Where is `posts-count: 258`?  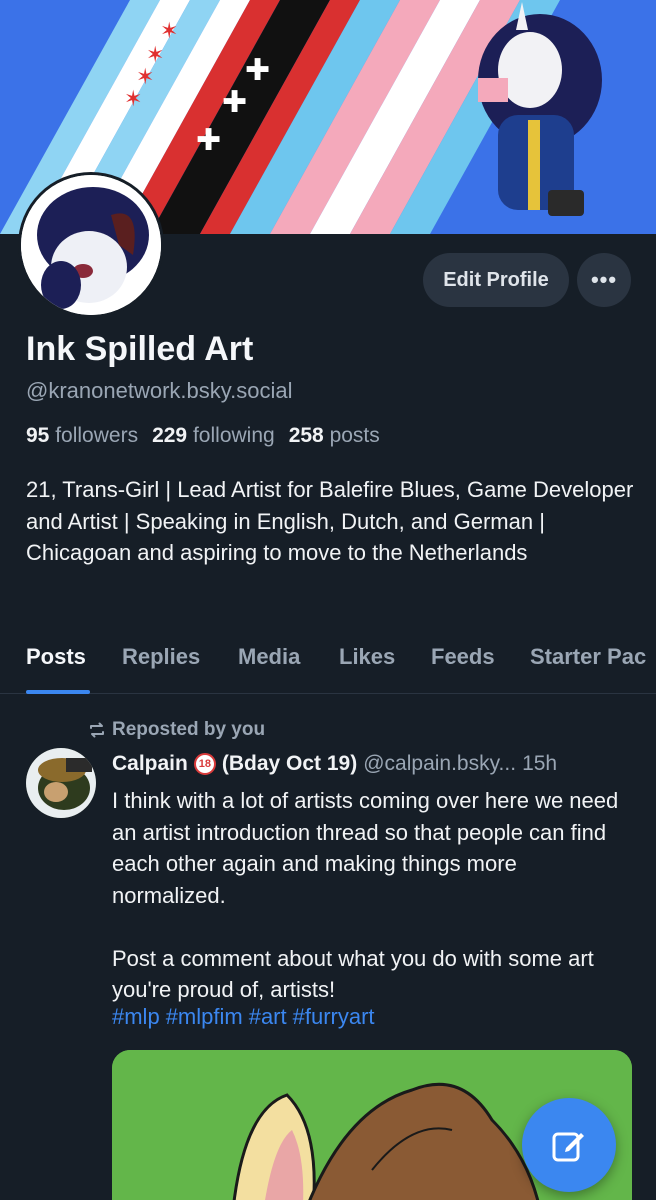
posts-count: 258 is located at coordinates (306, 435).